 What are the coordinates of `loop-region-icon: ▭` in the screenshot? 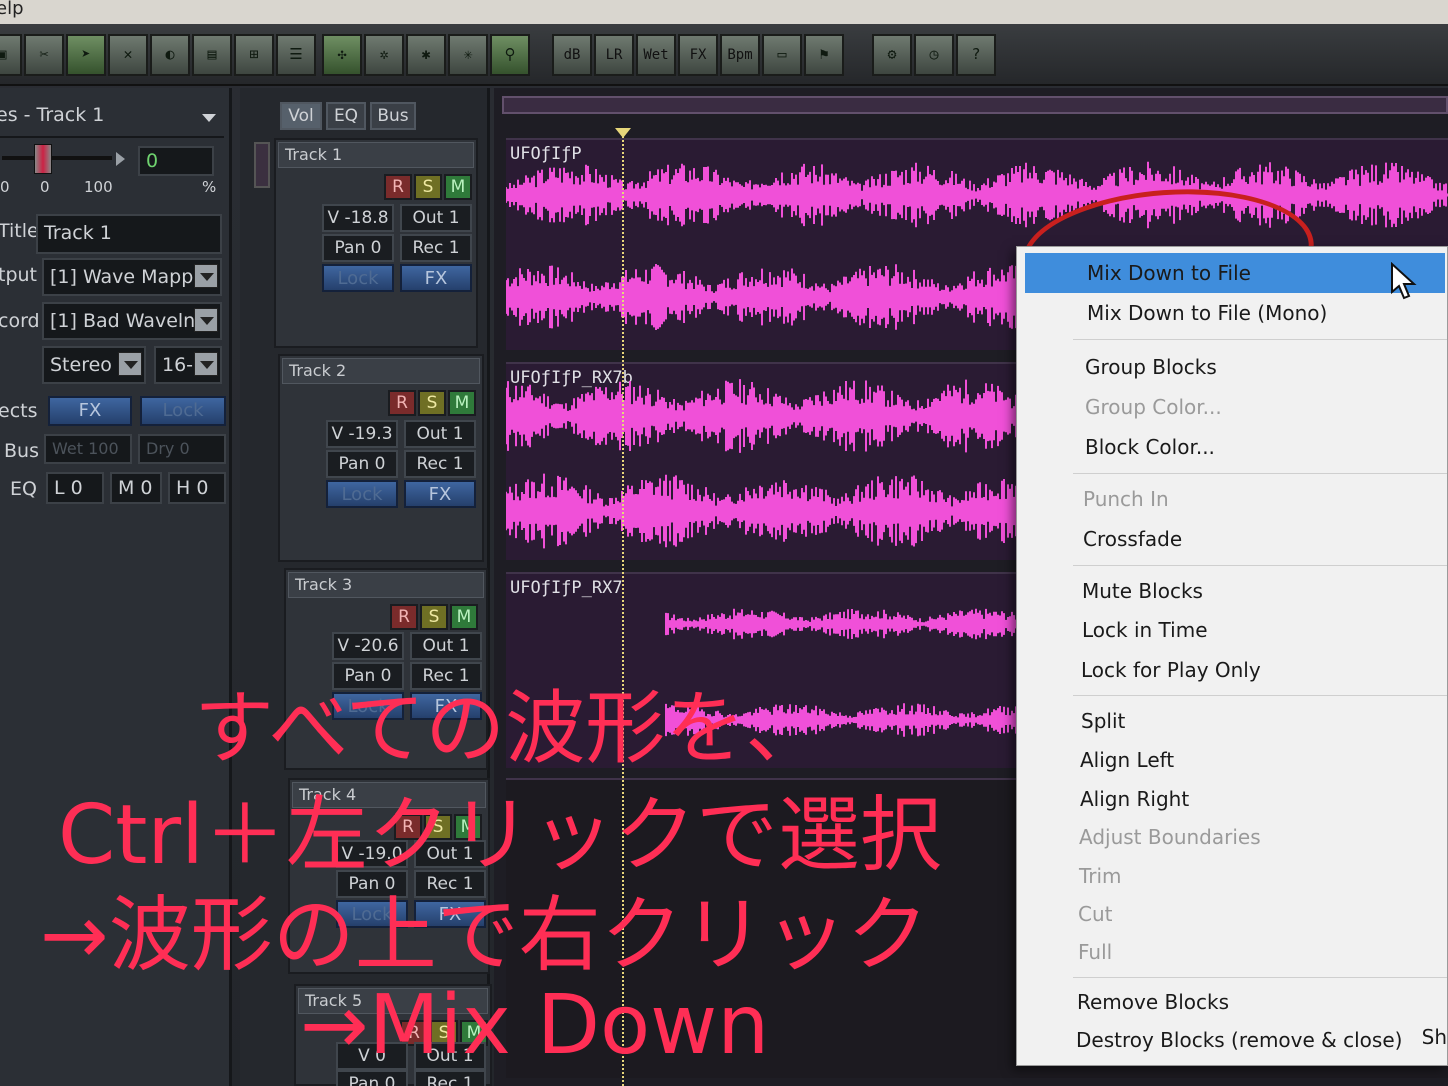 It's located at (782, 55).